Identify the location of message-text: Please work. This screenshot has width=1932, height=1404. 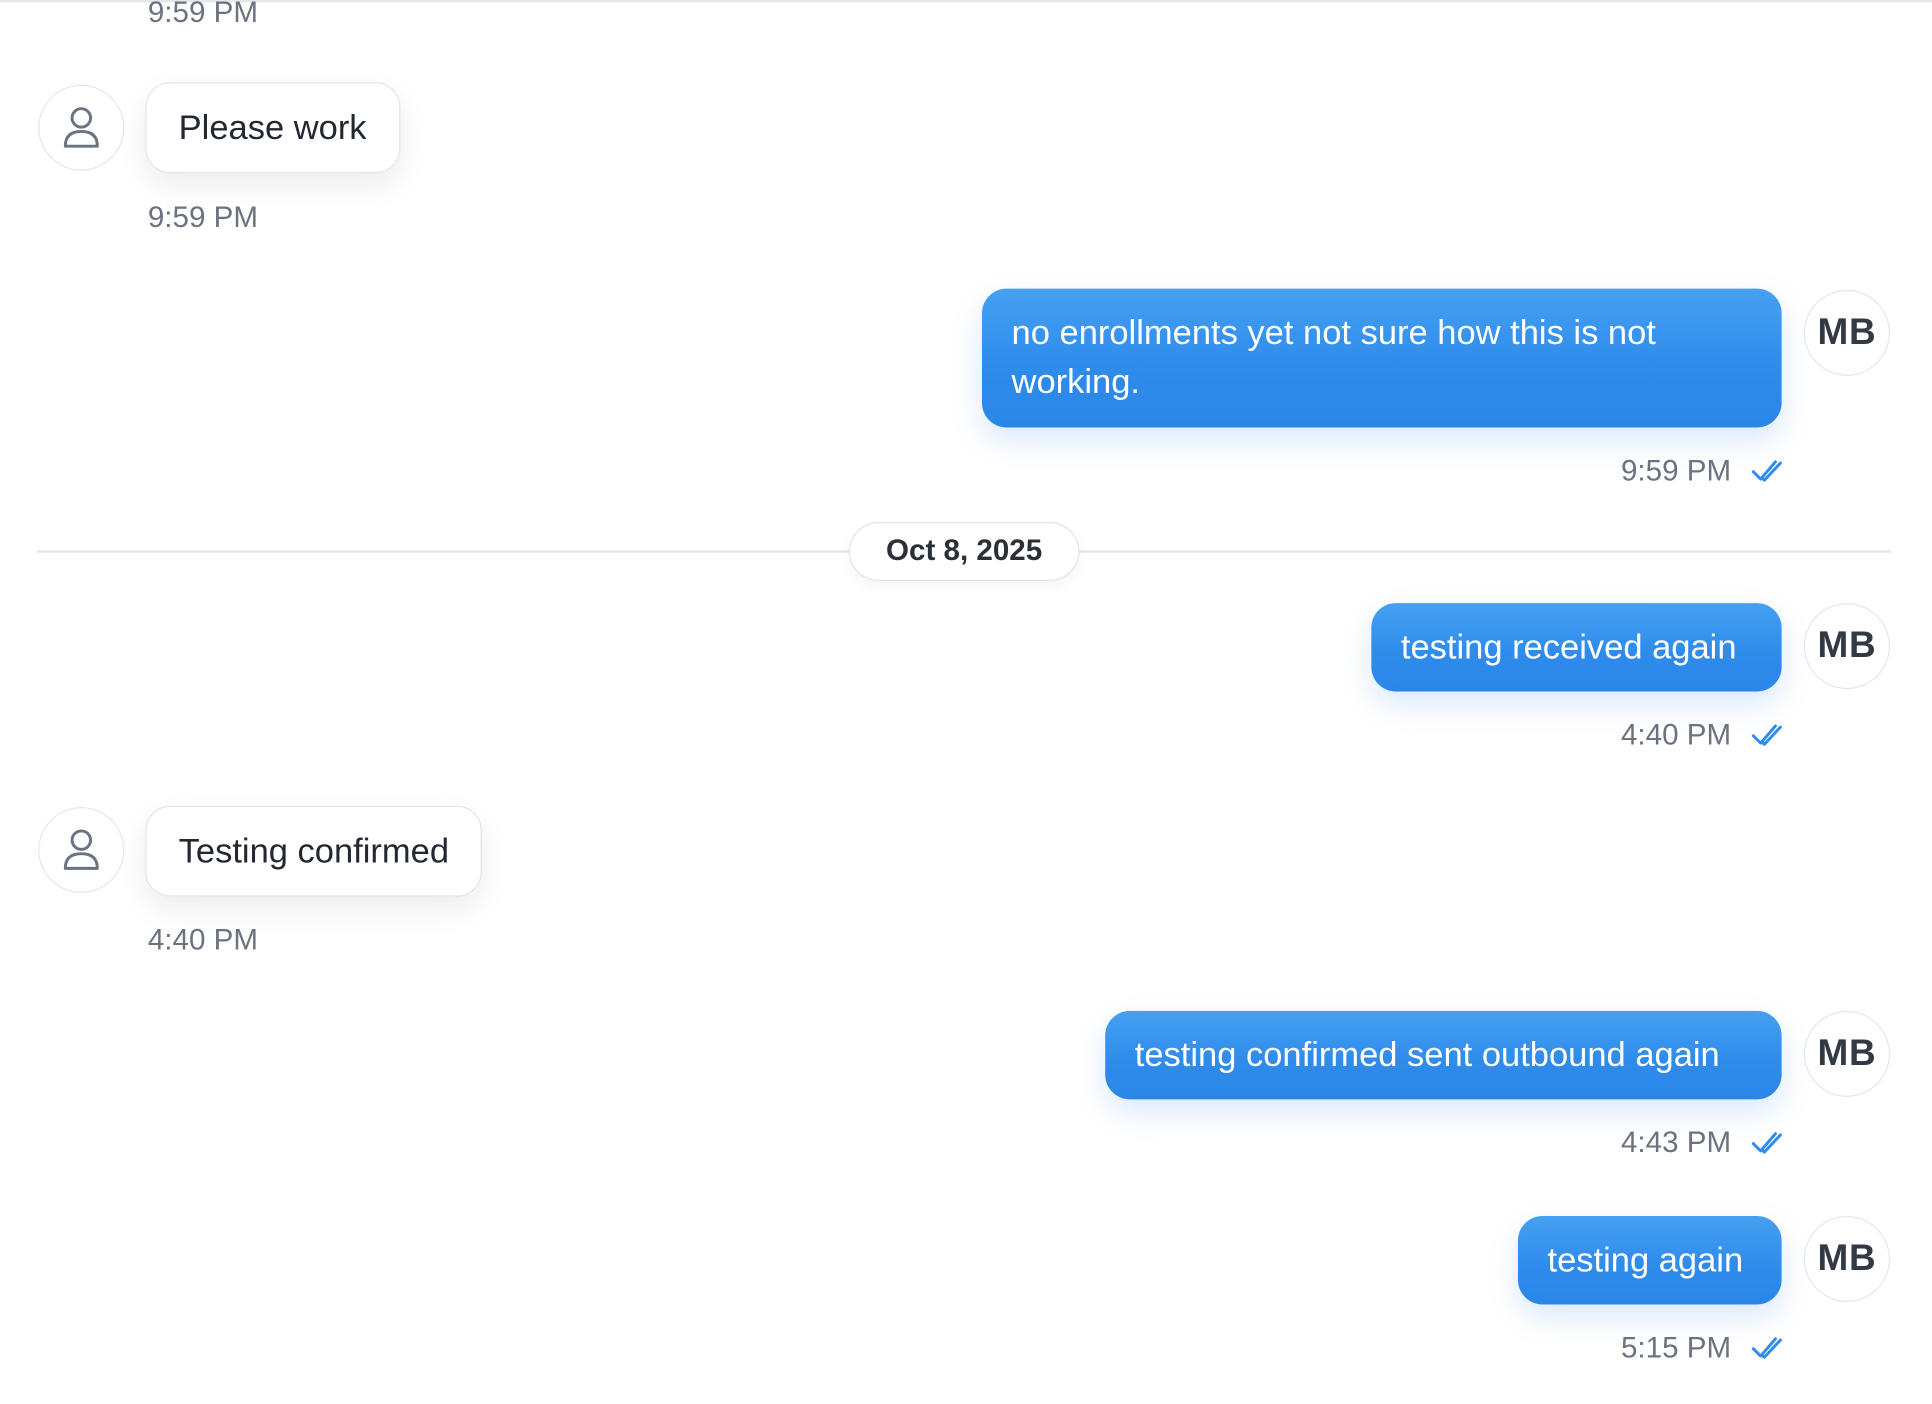
(272, 127).